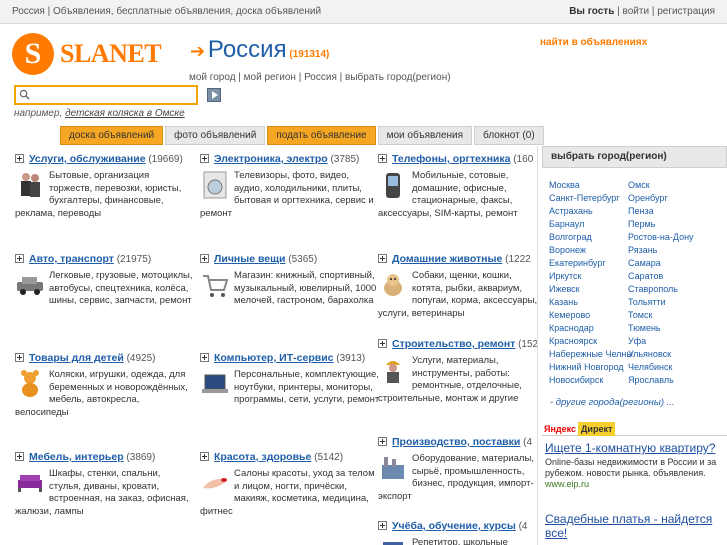 This screenshot has width=727, height=545. What do you see at coordinates (597, 429) in the screenshot?
I see `direct-label: Директ` at bounding box center [597, 429].